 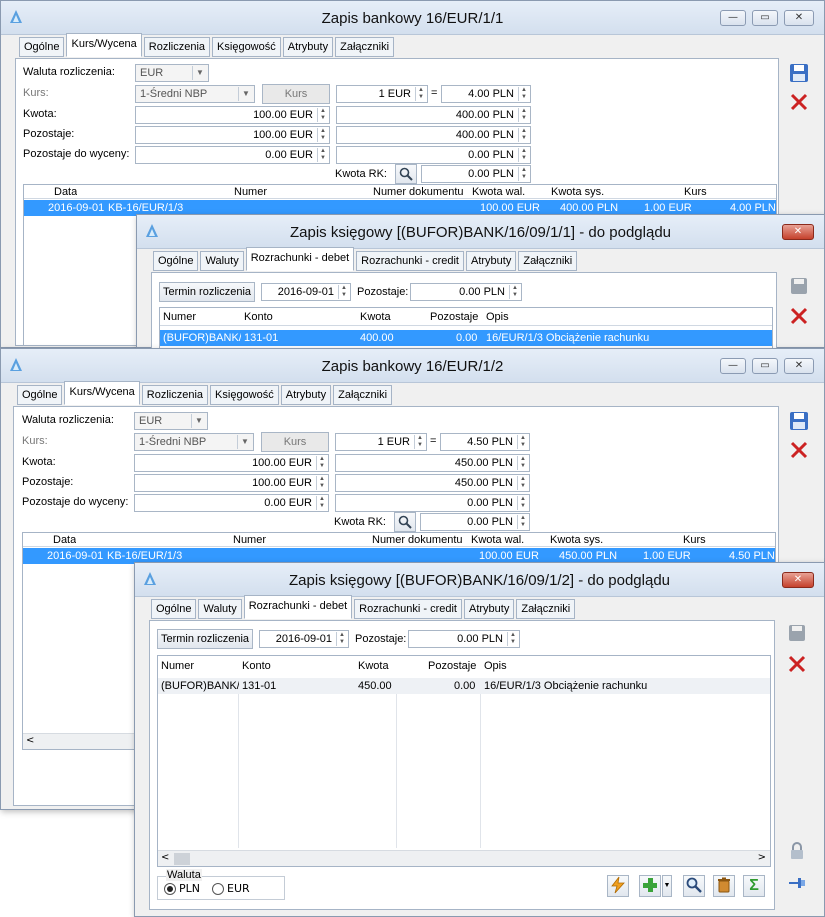 I want to click on kurs-right-field: 4.50 PLN ▲ ▼, so click(x=485, y=442).